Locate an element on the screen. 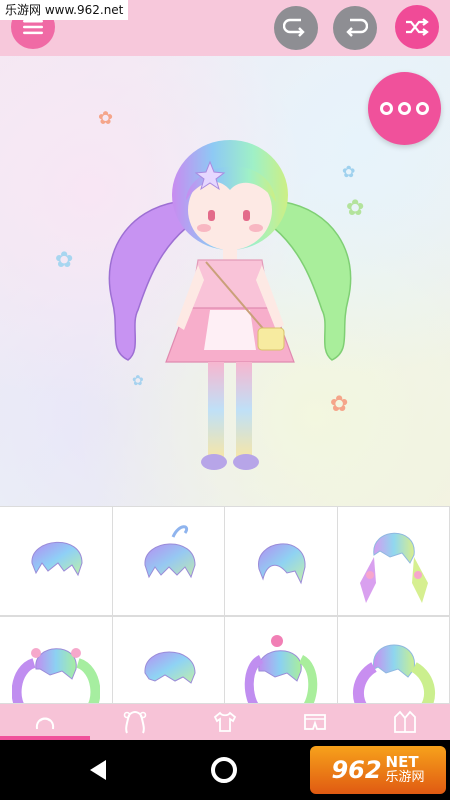  star-decoration-icon: ✿ is located at coordinates (64, 260).